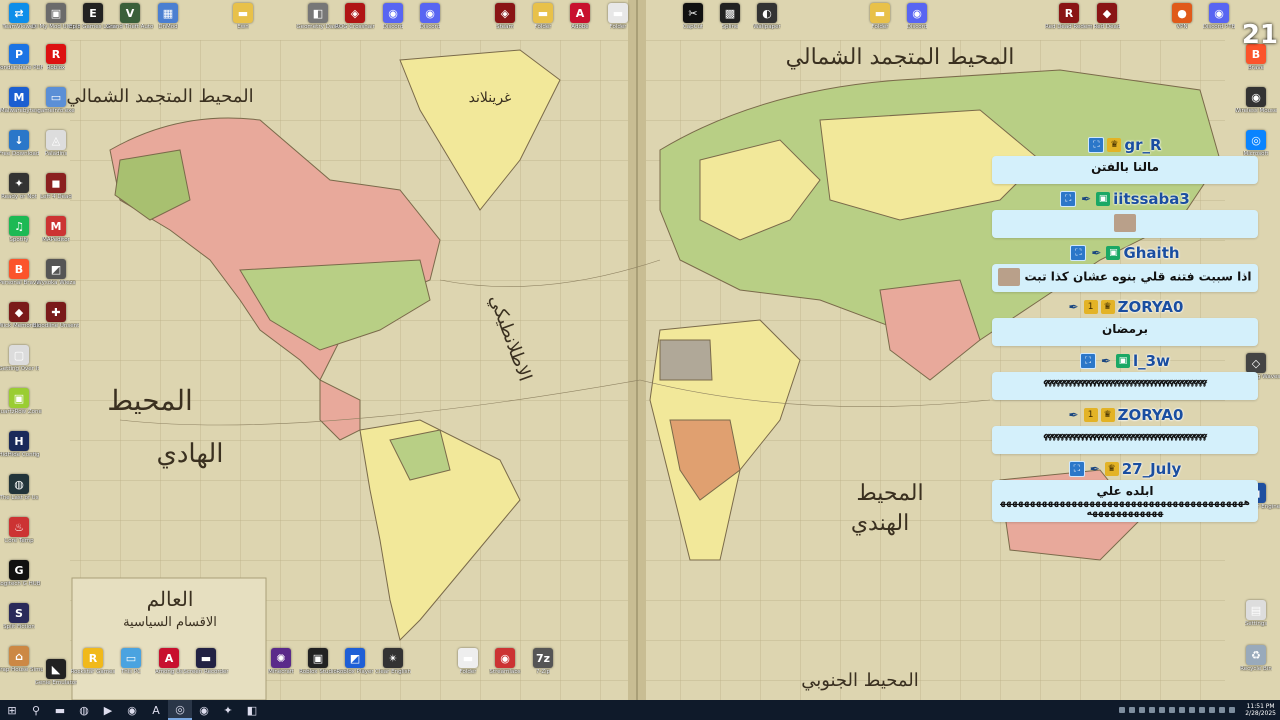 This screenshot has height=720, width=1280. Describe the element at coordinates (60, 710) in the screenshot. I see `file-explorer-icon: ▬` at that location.